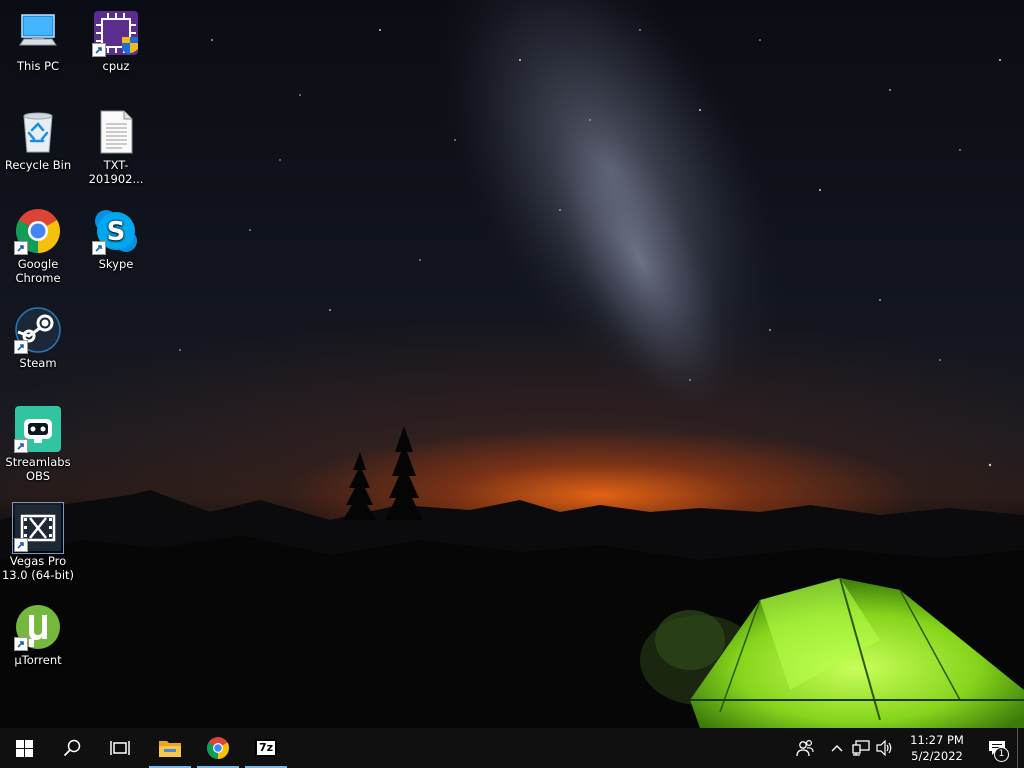 This screenshot has width=1024, height=768. I want to click on clock-time: 11:27 PM, so click(937, 740).